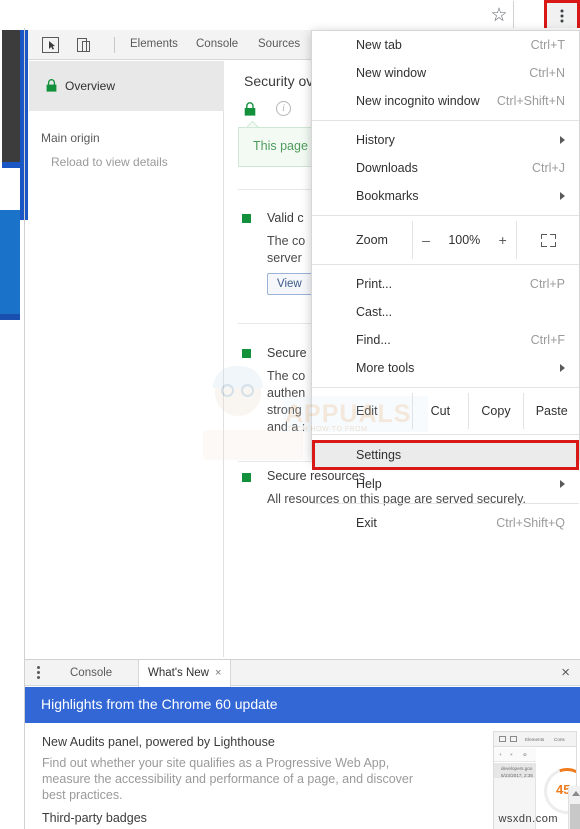  What do you see at coordinates (387, 196) in the screenshot?
I see `menu-item-label: Bookmarks` at bounding box center [387, 196].